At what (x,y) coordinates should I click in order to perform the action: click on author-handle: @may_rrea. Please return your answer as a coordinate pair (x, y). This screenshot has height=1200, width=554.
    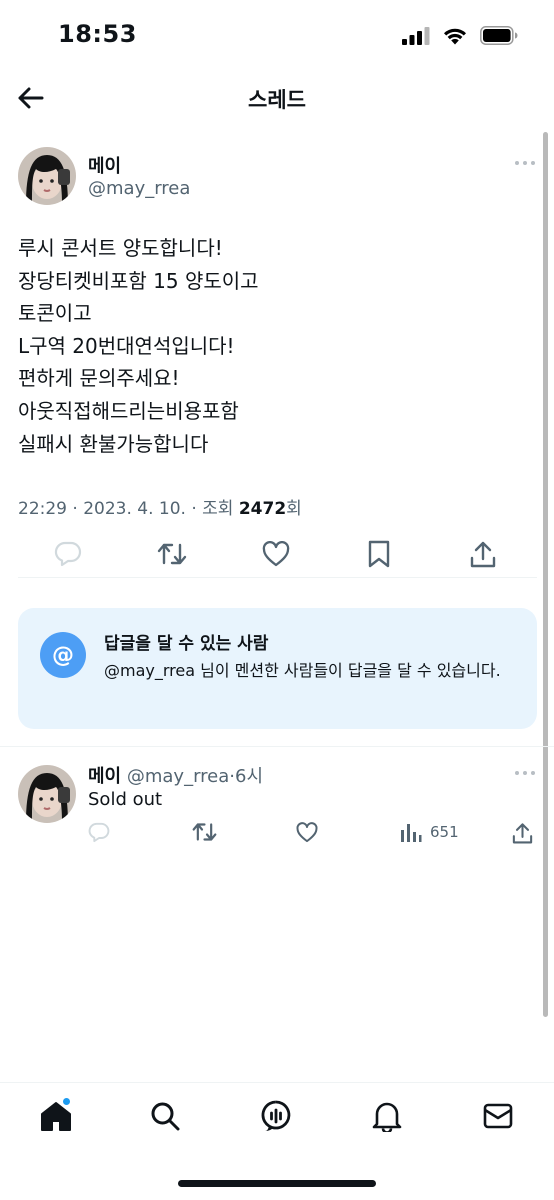
    Looking at the image, I should click on (139, 188).